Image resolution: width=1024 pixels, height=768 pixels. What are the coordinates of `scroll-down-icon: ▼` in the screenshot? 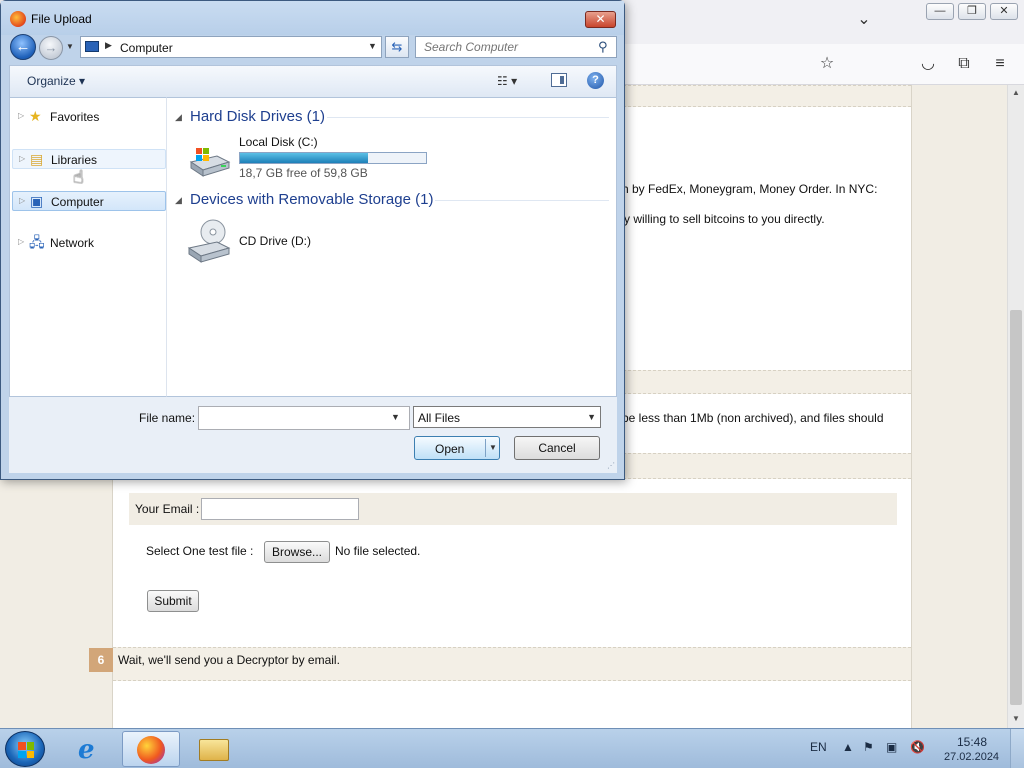 It's located at (1016, 719).